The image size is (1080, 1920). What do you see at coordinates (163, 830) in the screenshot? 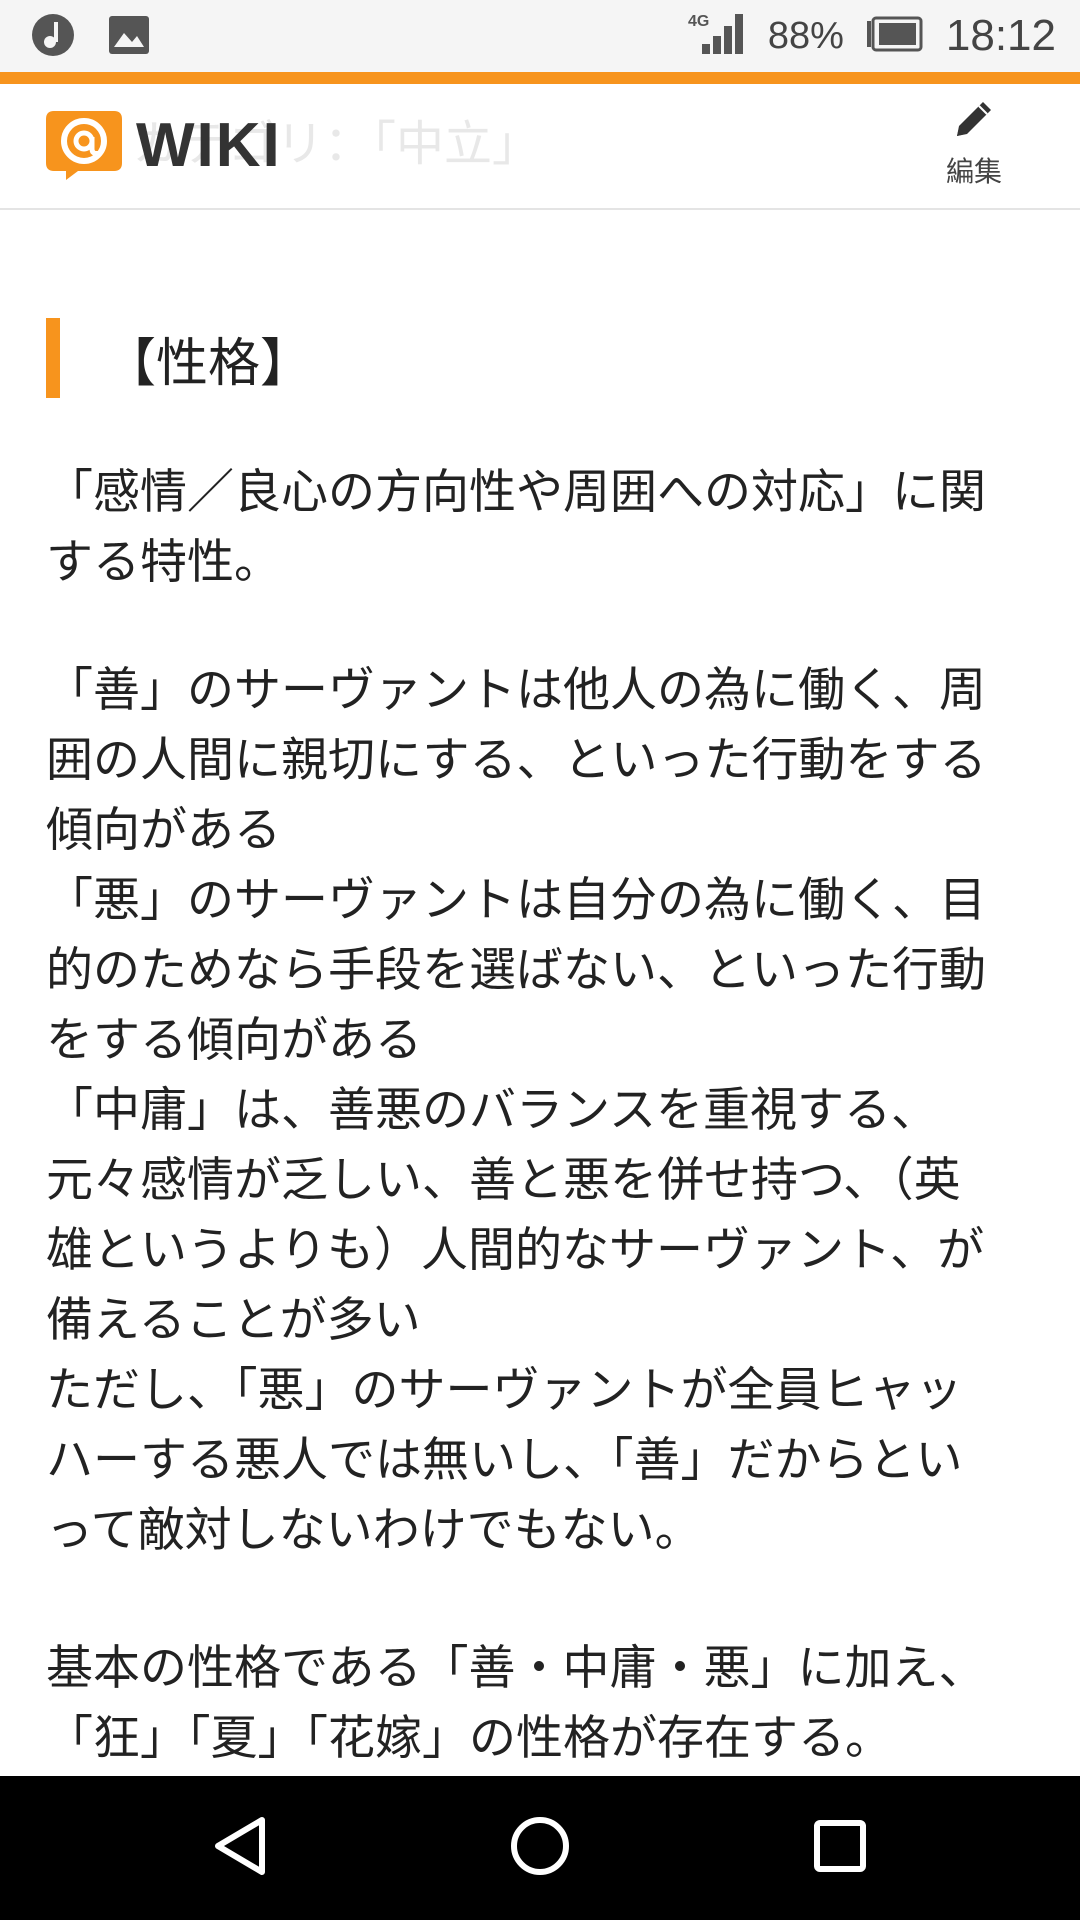
I see `text-line: 傾向がある` at bounding box center [163, 830].